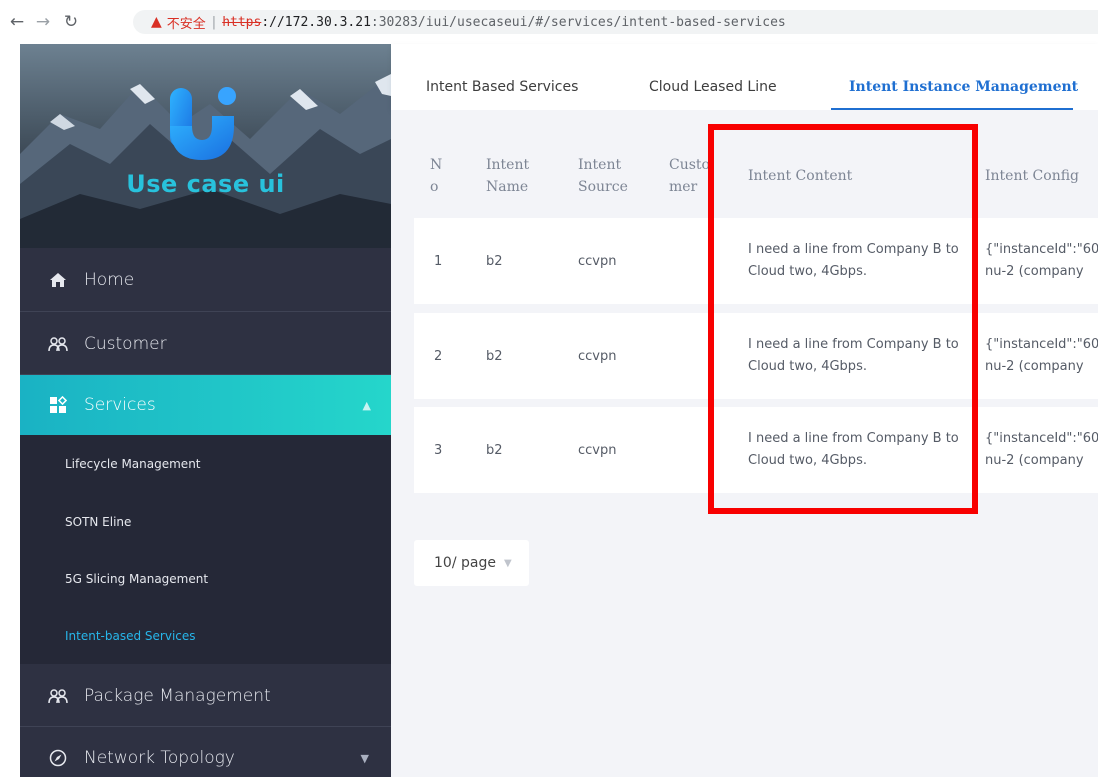 This screenshot has height=777, width=1098. What do you see at coordinates (683, 187) in the screenshot?
I see `header-text: mer` at bounding box center [683, 187].